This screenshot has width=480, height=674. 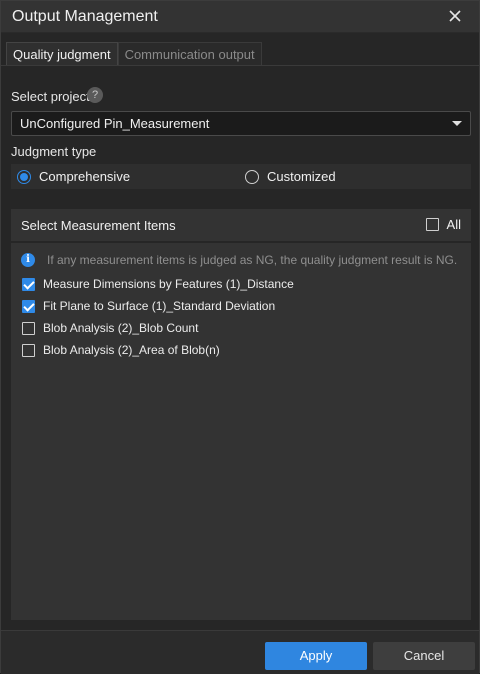 What do you see at coordinates (240, 17) in the screenshot?
I see `title-bar: Output Management` at bounding box center [240, 17].